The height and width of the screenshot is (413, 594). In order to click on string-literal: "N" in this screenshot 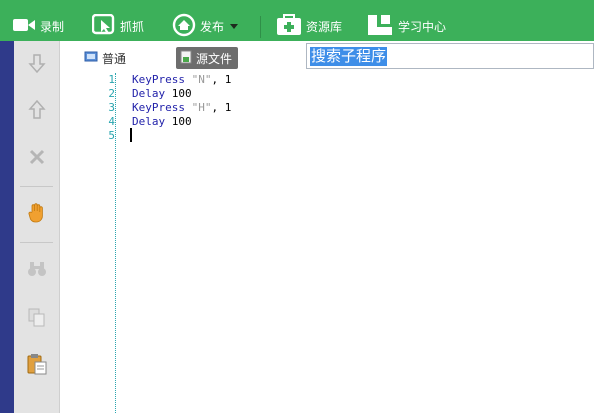, I will do `click(201, 79)`.